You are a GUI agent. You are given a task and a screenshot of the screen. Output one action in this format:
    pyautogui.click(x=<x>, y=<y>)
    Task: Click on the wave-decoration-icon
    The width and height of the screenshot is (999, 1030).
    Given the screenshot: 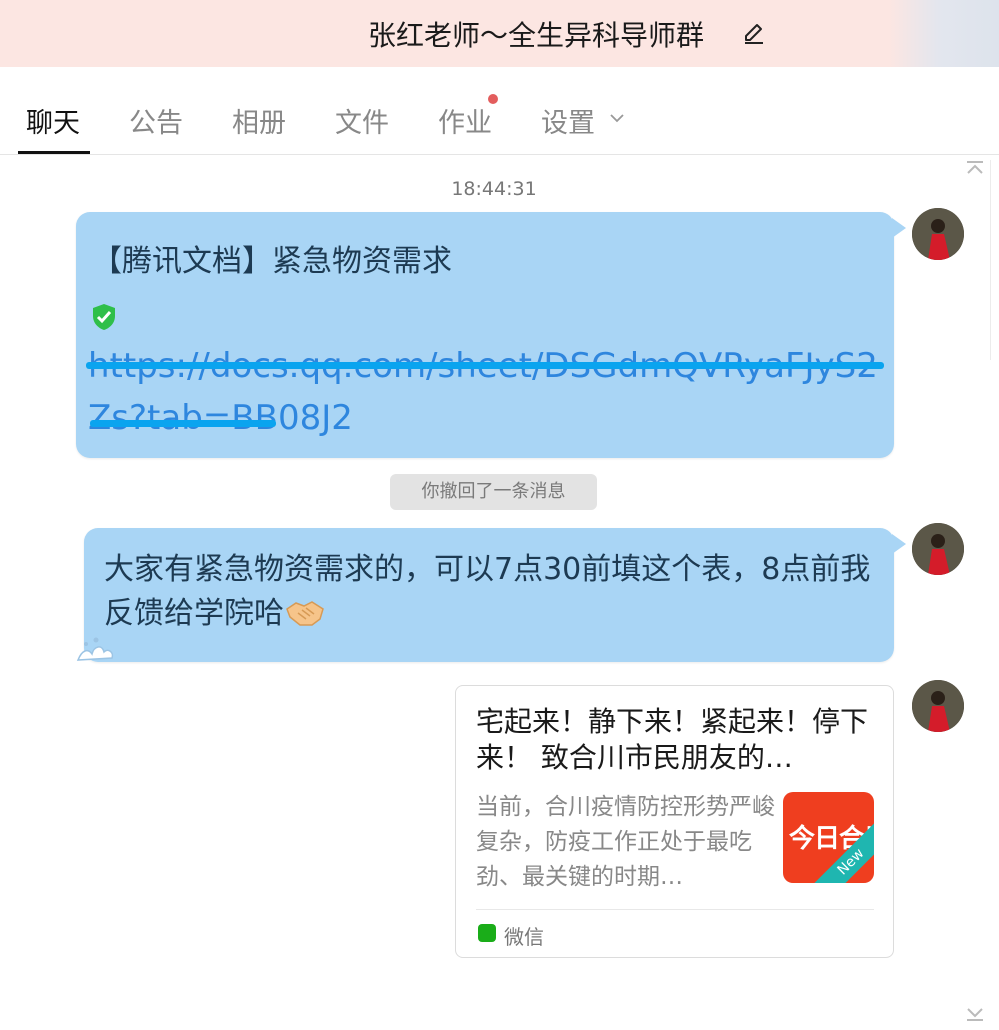 What is the action you would take?
    pyautogui.click(x=95, y=649)
    